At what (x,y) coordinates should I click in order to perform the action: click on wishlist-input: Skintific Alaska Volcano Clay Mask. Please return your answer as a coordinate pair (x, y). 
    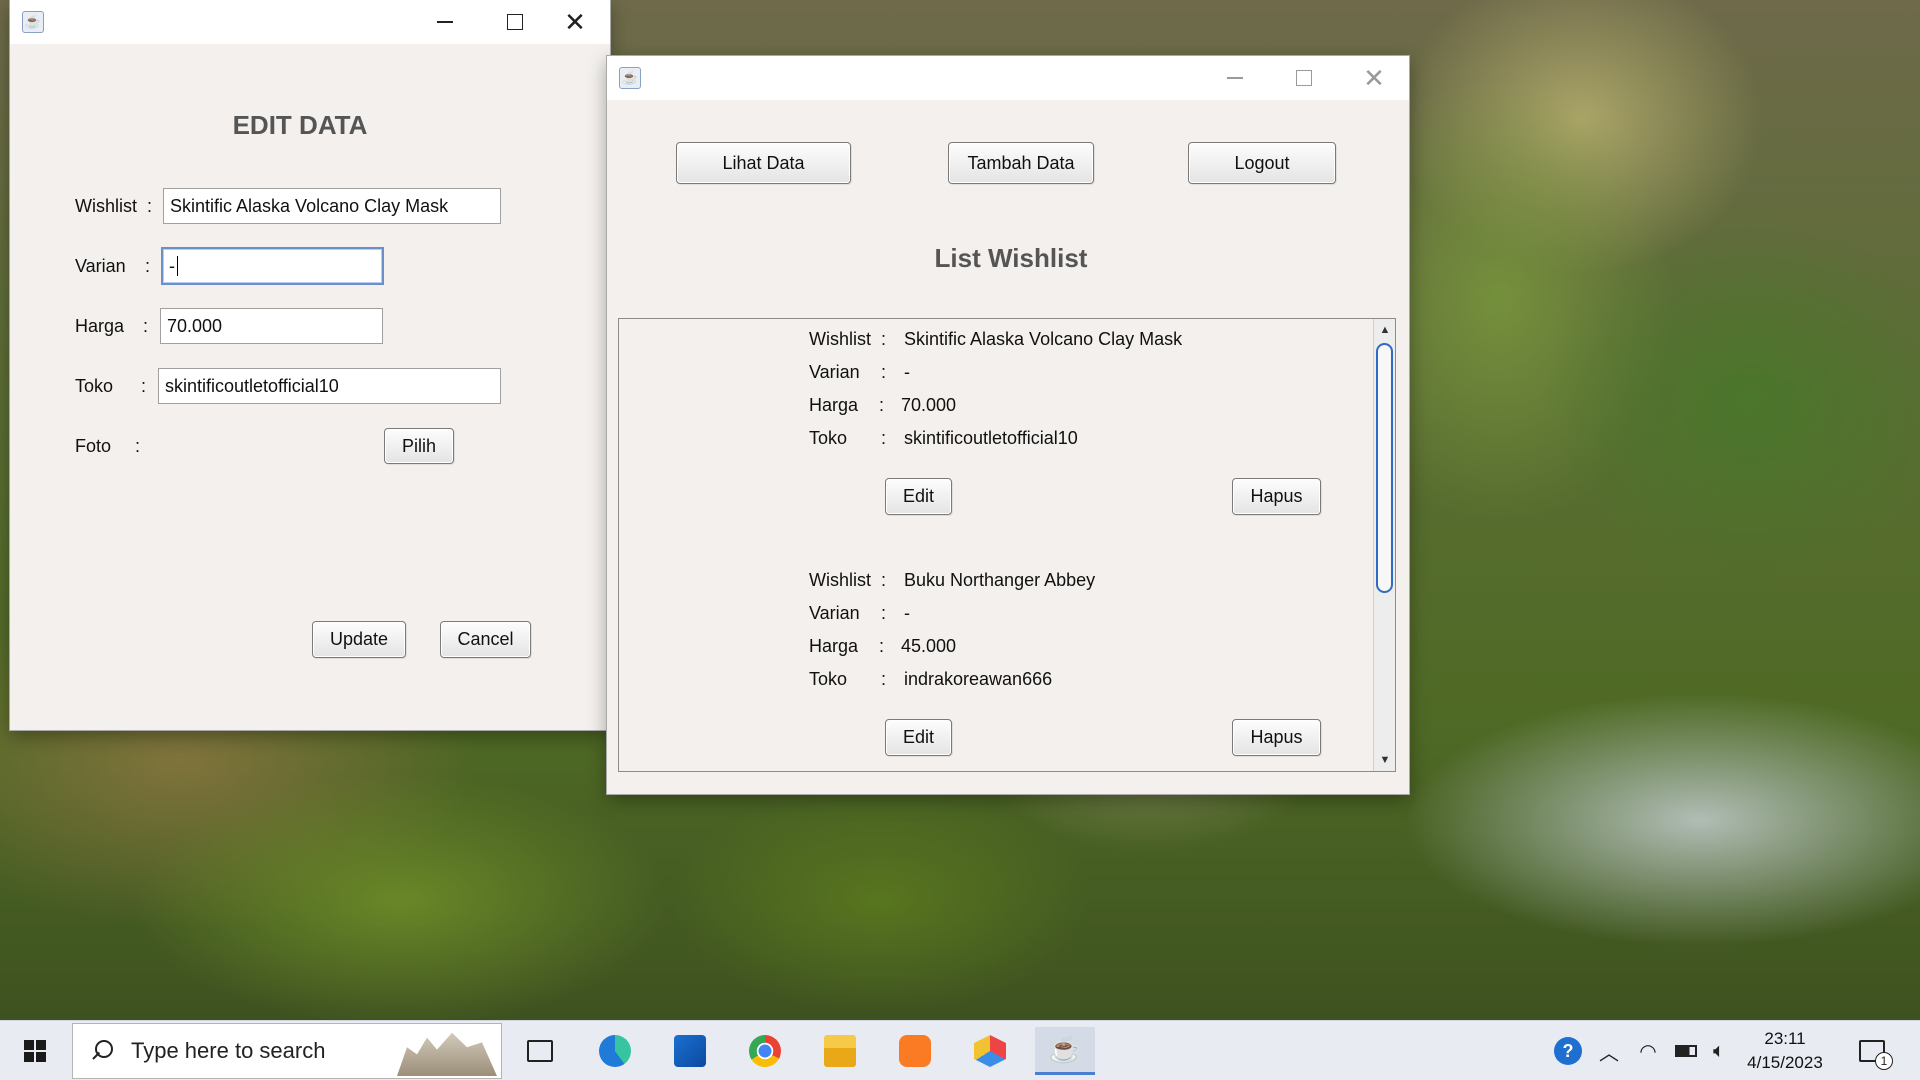
    Looking at the image, I should click on (332, 206).